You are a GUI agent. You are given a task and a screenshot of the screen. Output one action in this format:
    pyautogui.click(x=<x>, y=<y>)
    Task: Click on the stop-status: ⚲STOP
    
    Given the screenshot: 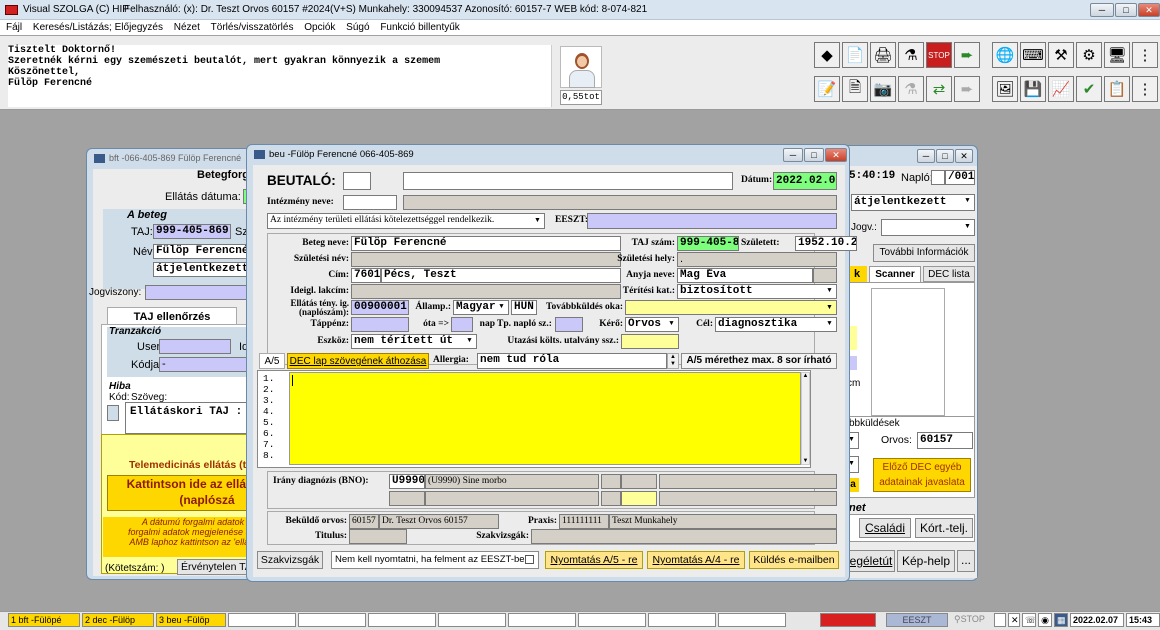 What is the action you would take?
    pyautogui.click(x=972, y=620)
    